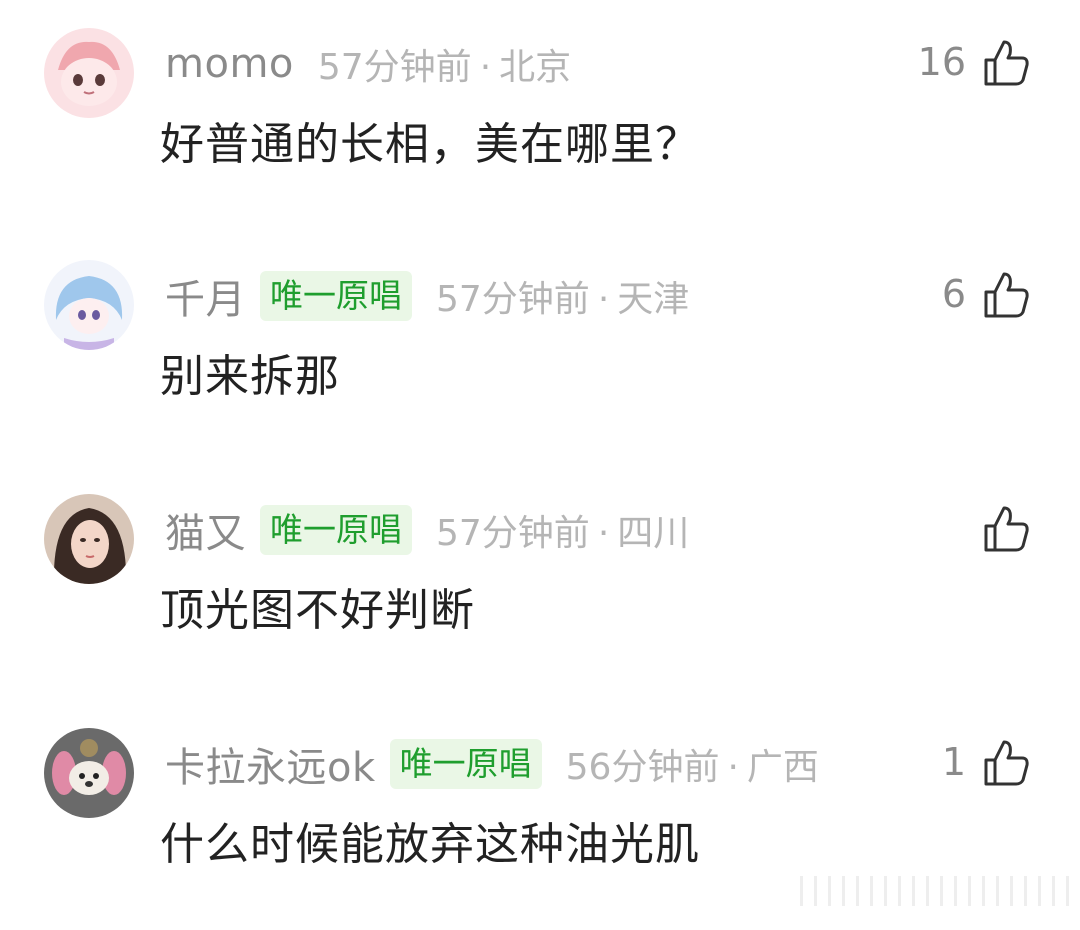 The width and height of the screenshot is (1080, 930). I want to click on username: 猫又, so click(205, 530).